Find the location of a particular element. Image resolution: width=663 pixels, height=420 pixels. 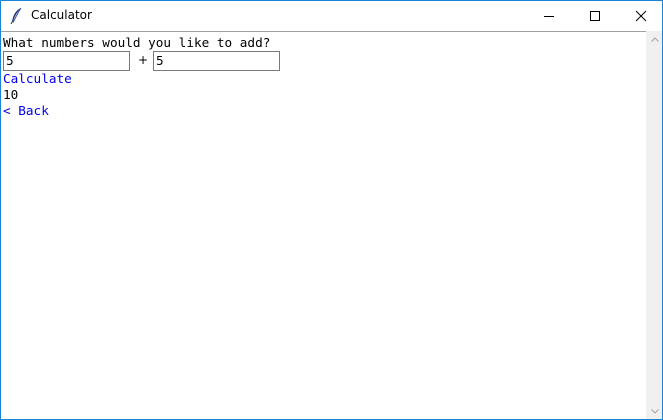

scroll-up-button is located at coordinates (654, 39).